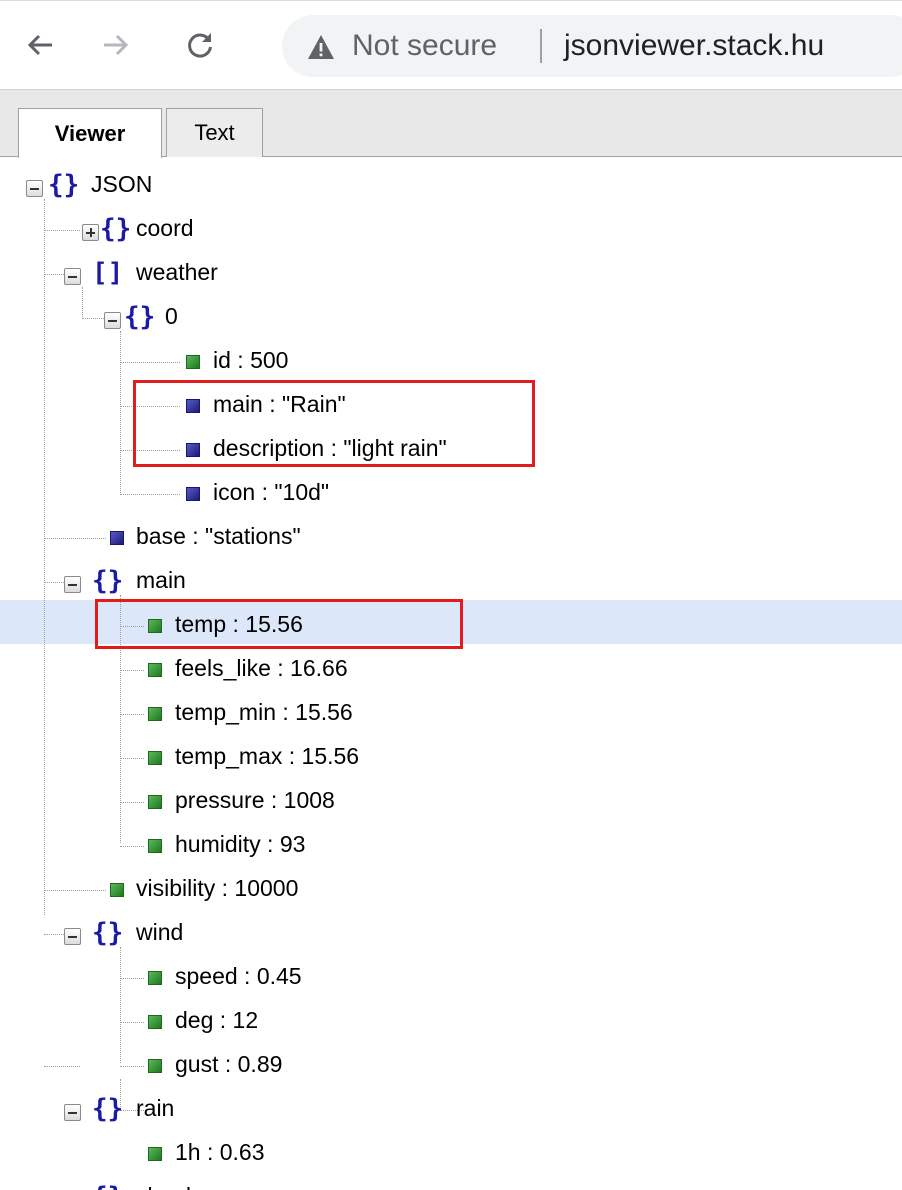  Describe the element at coordinates (122, 184) in the screenshot. I see `tree-node-label: JSON` at that location.